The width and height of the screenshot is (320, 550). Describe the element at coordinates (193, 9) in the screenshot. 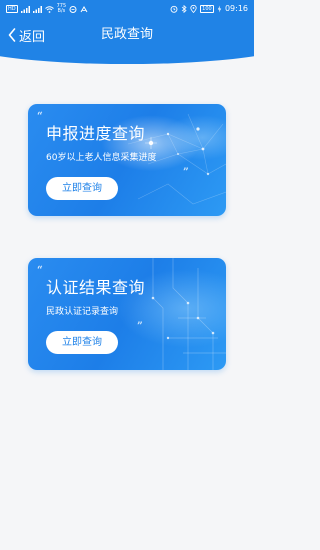

I see `location-icon` at that location.